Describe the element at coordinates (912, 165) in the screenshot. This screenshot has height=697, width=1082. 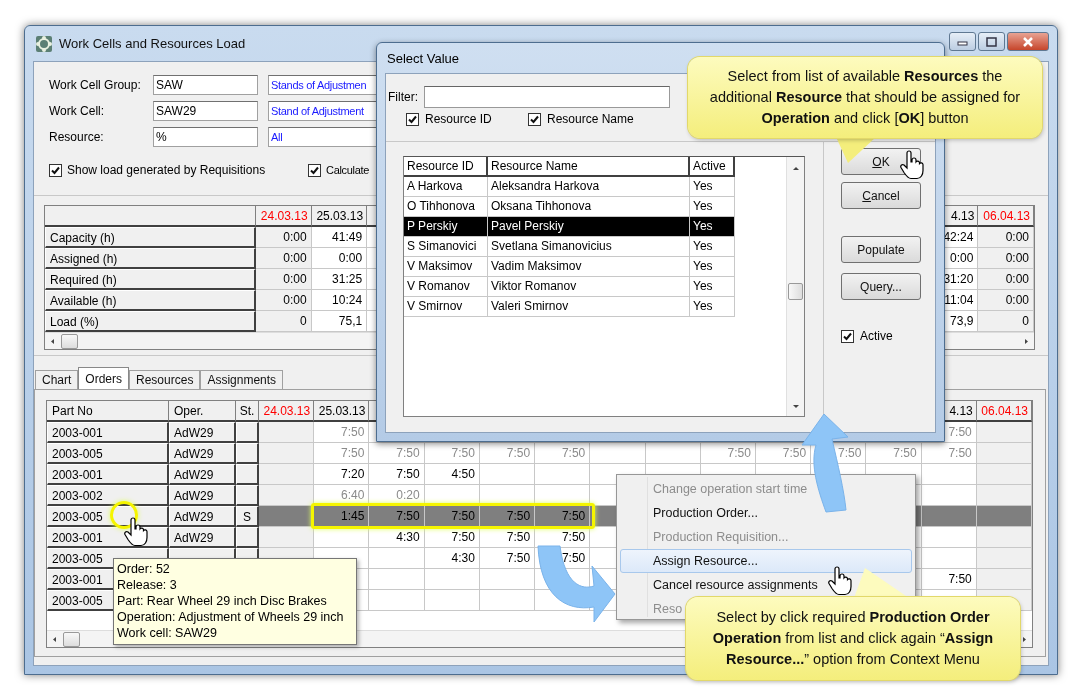
I see `hand-cursor-icon` at that location.